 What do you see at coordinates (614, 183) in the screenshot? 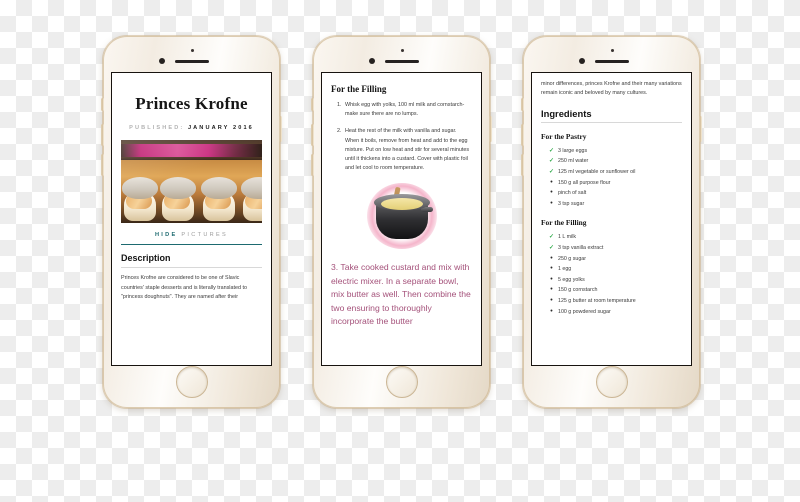
I see `list-item: • 150 g all purpose flour` at bounding box center [614, 183].